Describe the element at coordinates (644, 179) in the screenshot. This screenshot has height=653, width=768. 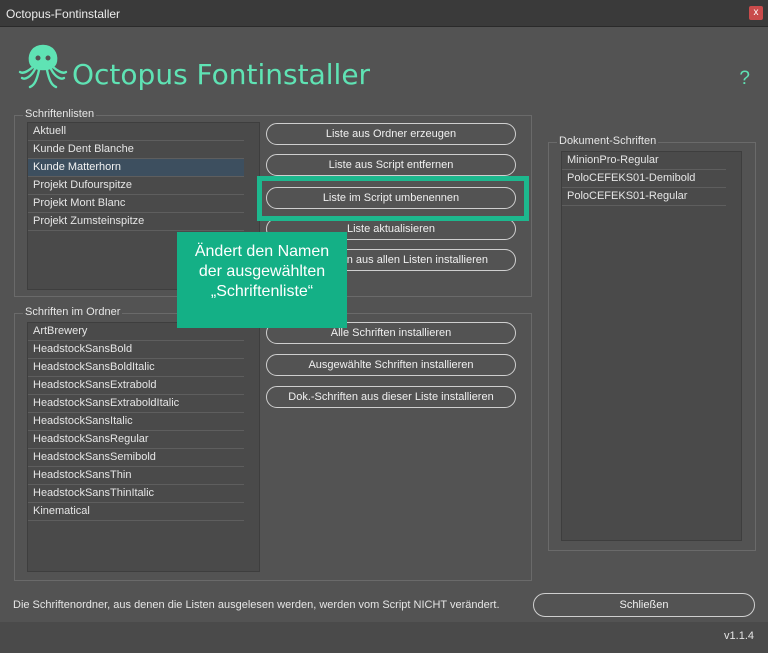
I see `list-item: PoloCEFEKS01-Demibold` at that location.